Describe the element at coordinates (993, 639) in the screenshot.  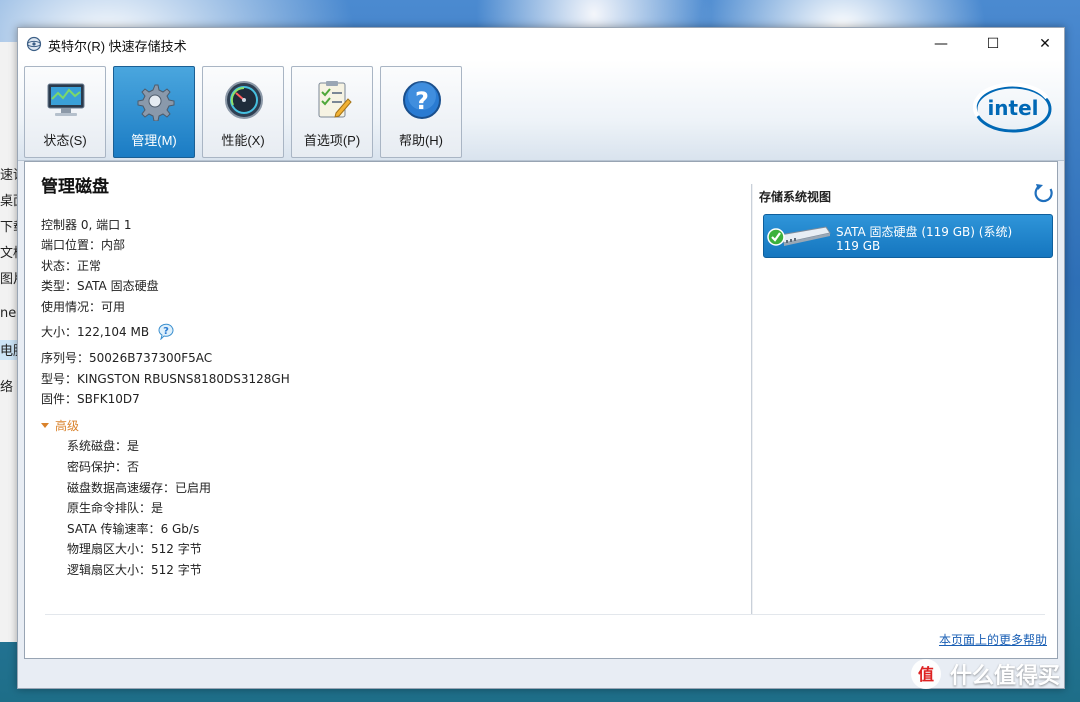
I see `more-help-link: 本页面上的更多帮助` at that location.